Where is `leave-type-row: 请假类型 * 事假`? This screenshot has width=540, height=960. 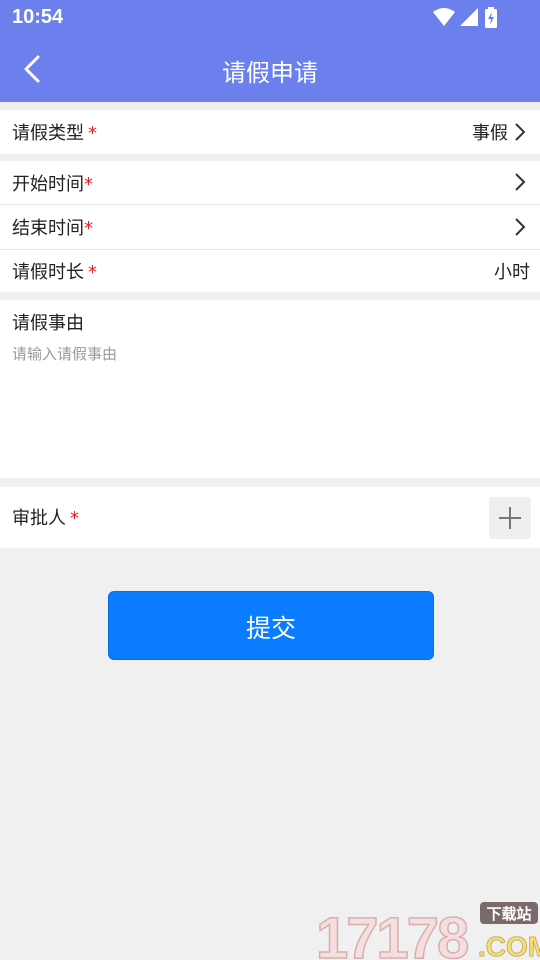 leave-type-row: 请假类型 * 事假 is located at coordinates (270, 132).